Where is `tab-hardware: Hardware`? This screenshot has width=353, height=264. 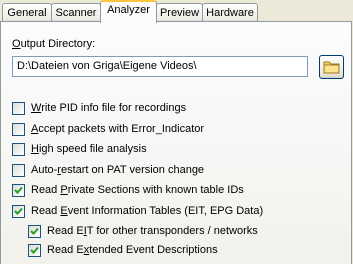 tab-hardware: Hardware is located at coordinates (230, 12).